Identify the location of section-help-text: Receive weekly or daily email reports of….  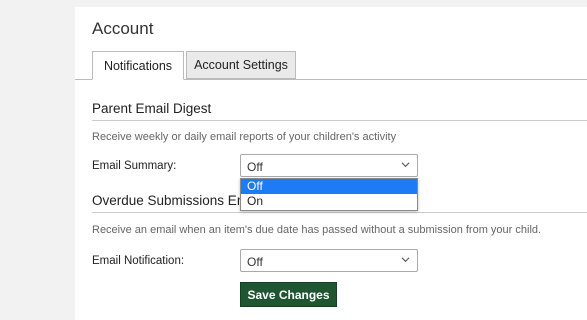
(244, 137).